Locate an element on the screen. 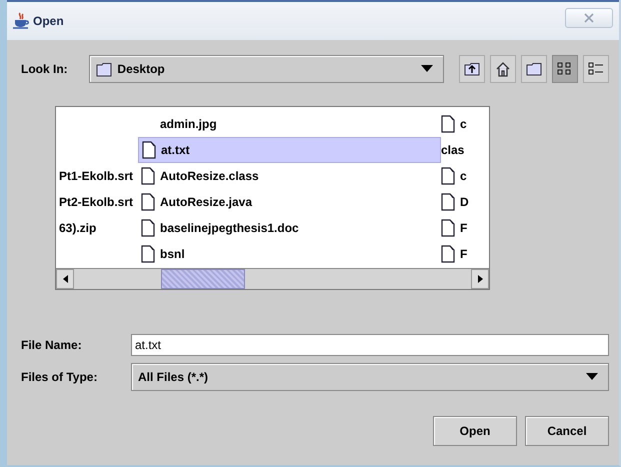 The image size is (621, 467). file-name-field: at.txt is located at coordinates (370, 345).